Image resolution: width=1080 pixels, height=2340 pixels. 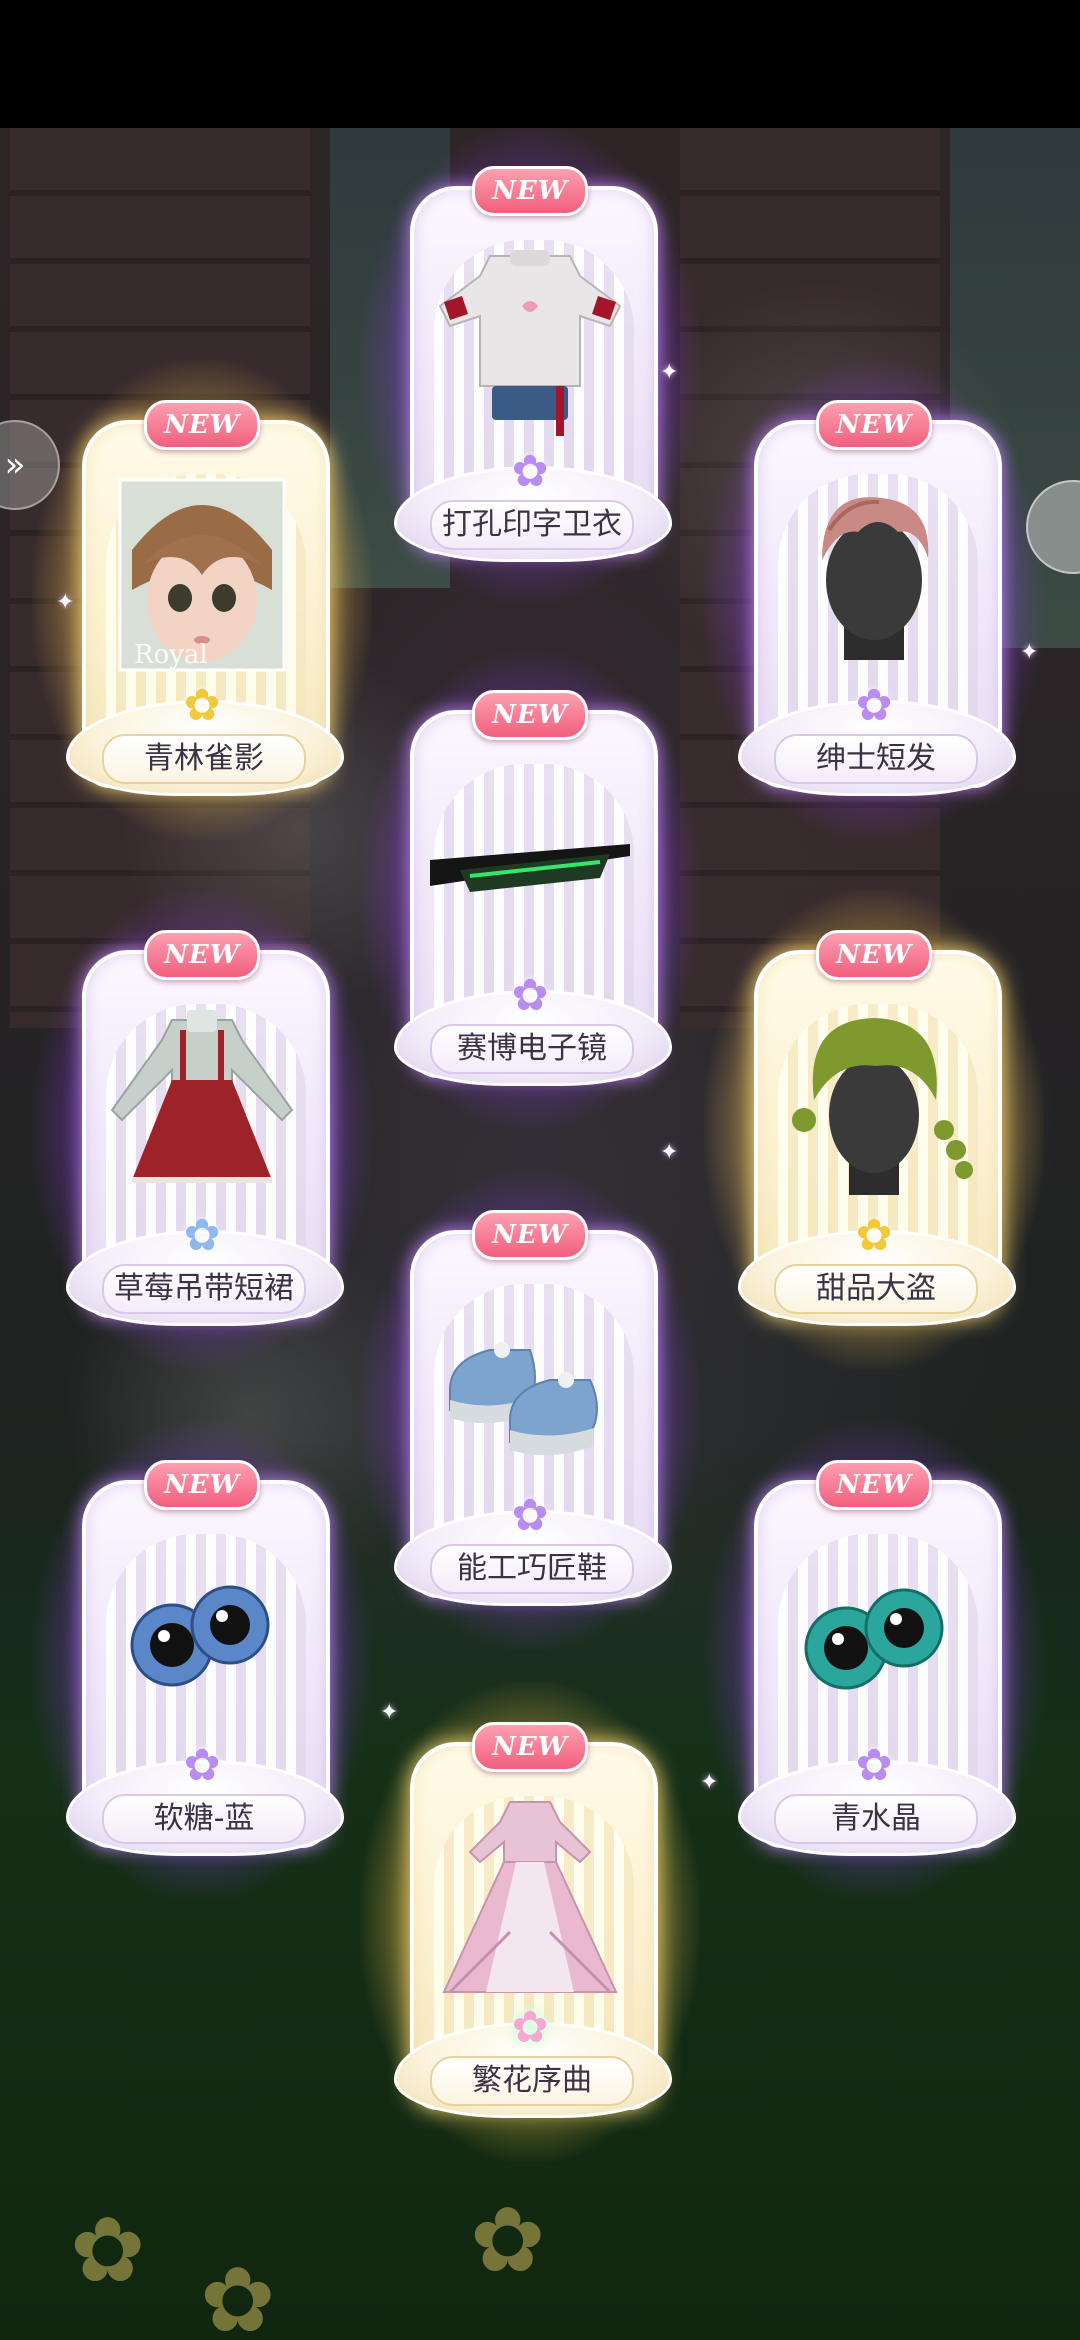 What do you see at coordinates (875, 578) in the screenshot?
I see `short-hair-icon` at bounding box center [875, 578].